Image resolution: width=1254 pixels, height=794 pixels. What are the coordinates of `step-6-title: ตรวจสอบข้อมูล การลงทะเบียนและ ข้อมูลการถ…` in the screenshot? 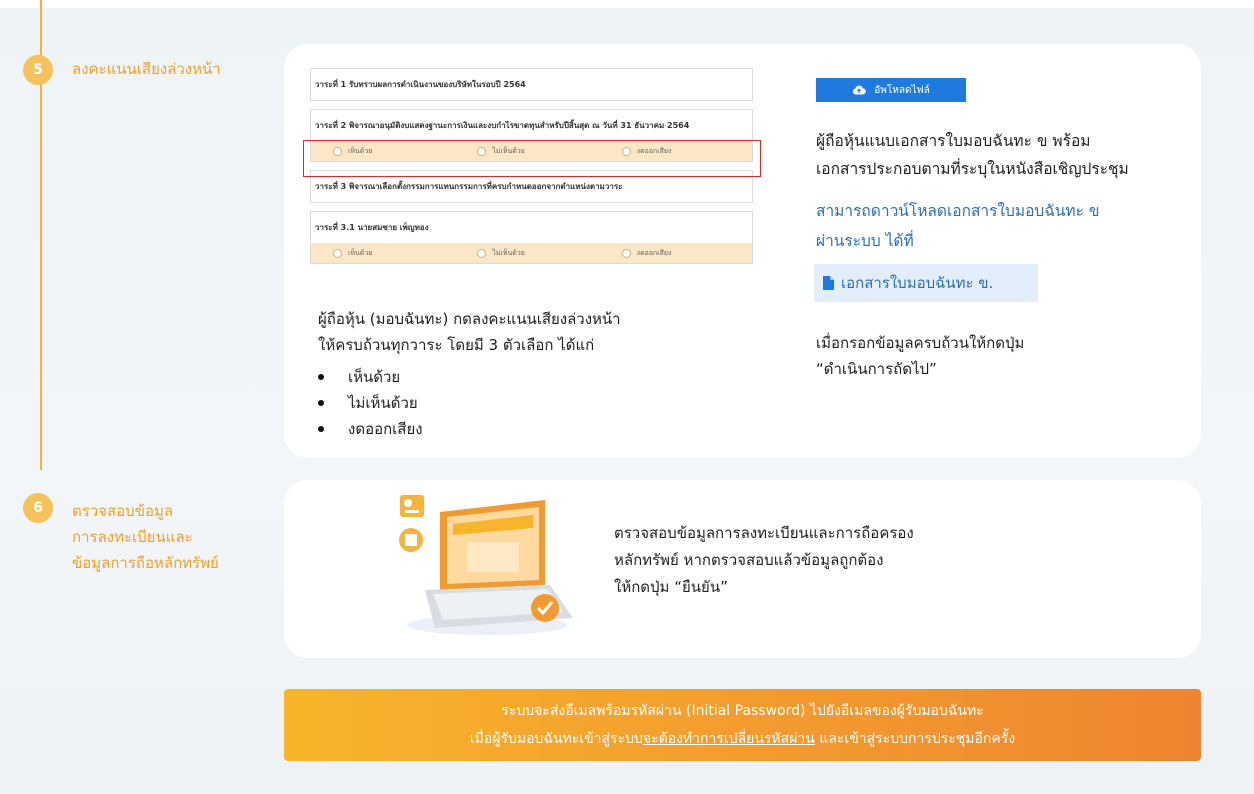 It's located at (145, 537).